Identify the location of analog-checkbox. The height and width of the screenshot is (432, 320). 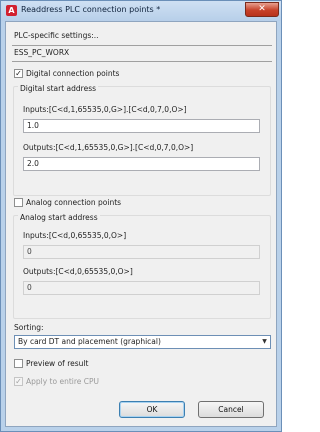
(18, 202).